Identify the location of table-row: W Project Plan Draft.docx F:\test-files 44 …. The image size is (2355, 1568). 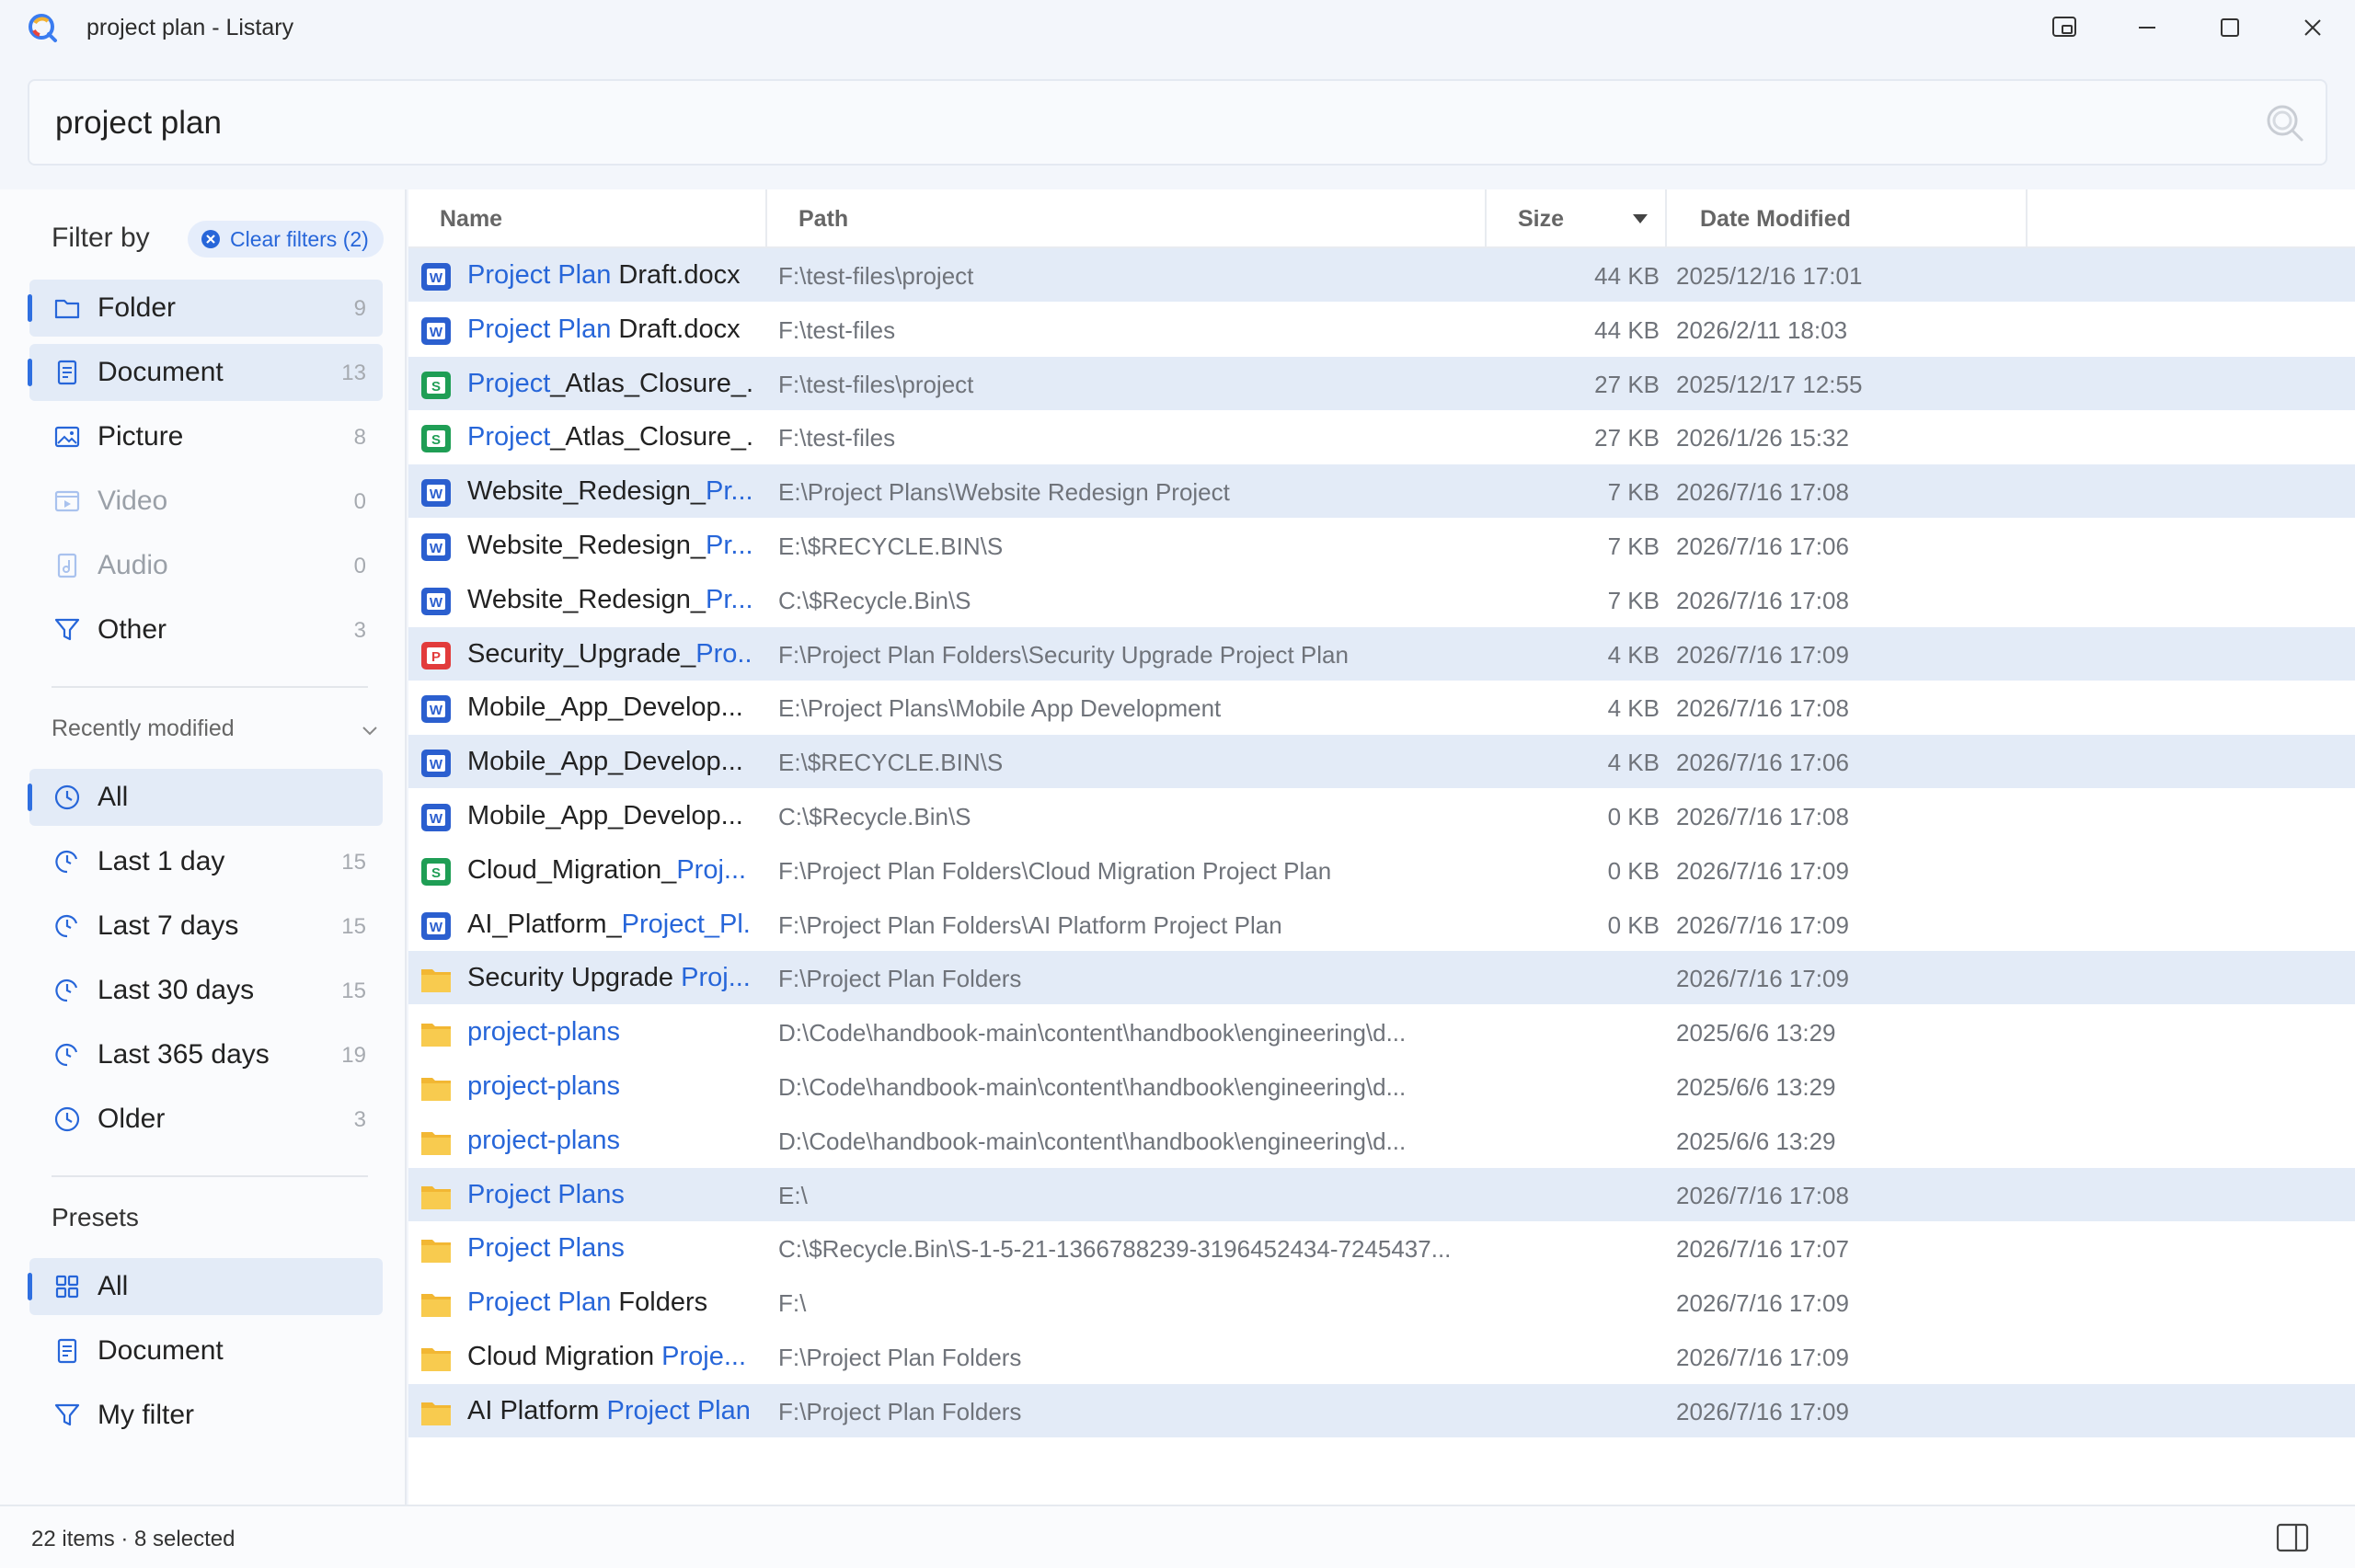
(1381, 329).